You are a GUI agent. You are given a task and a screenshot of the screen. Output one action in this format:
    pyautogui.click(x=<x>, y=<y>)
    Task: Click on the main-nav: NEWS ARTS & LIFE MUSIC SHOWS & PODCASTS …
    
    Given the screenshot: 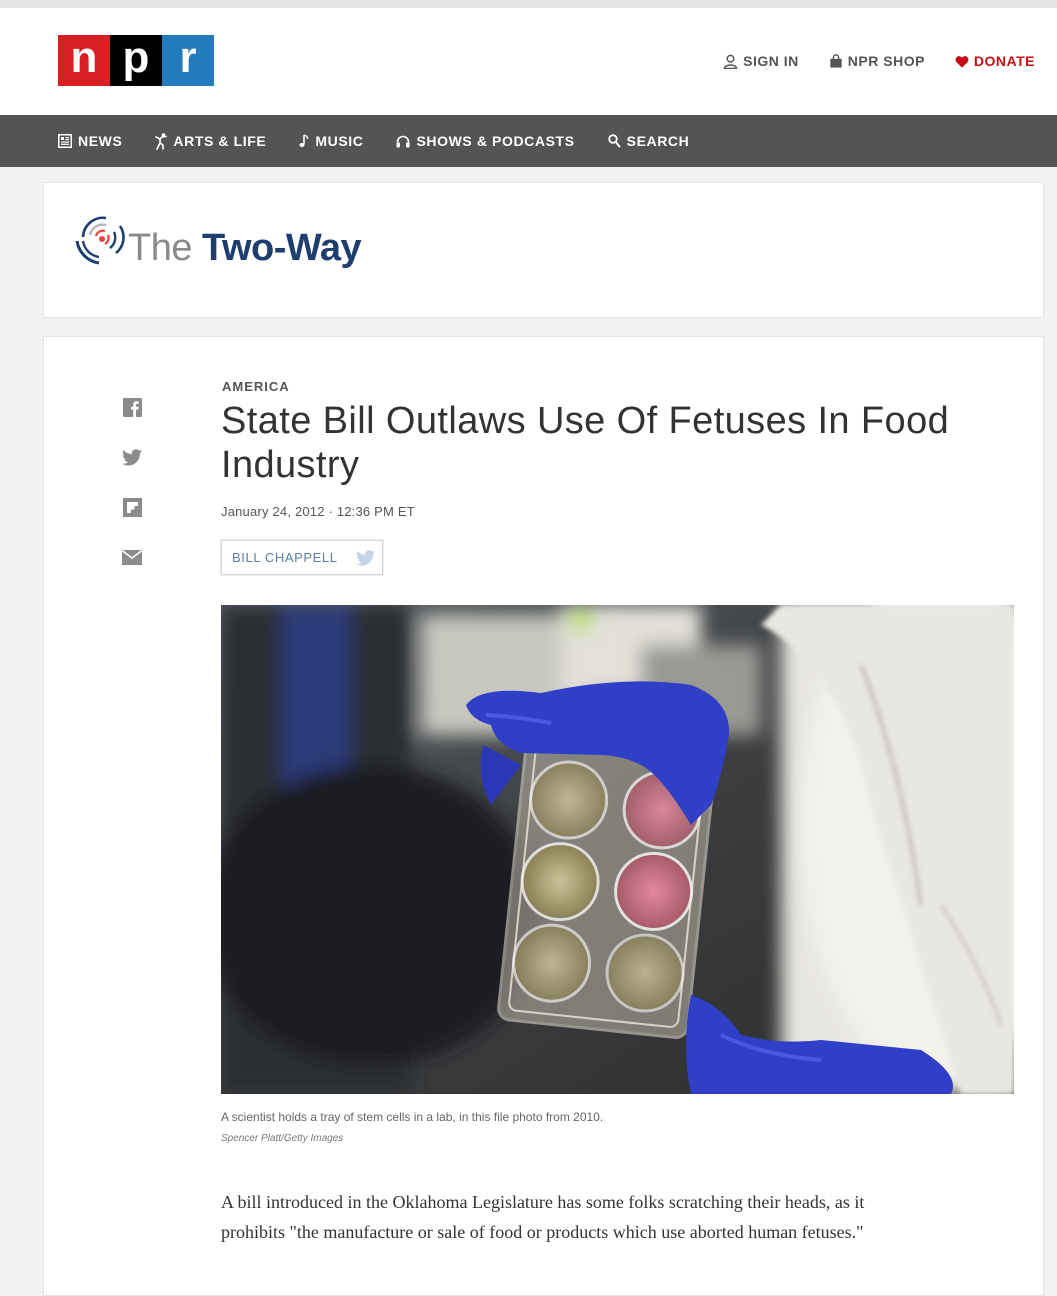 What is the action you would take?
    pyautogui.click(x=528, y=141)
    